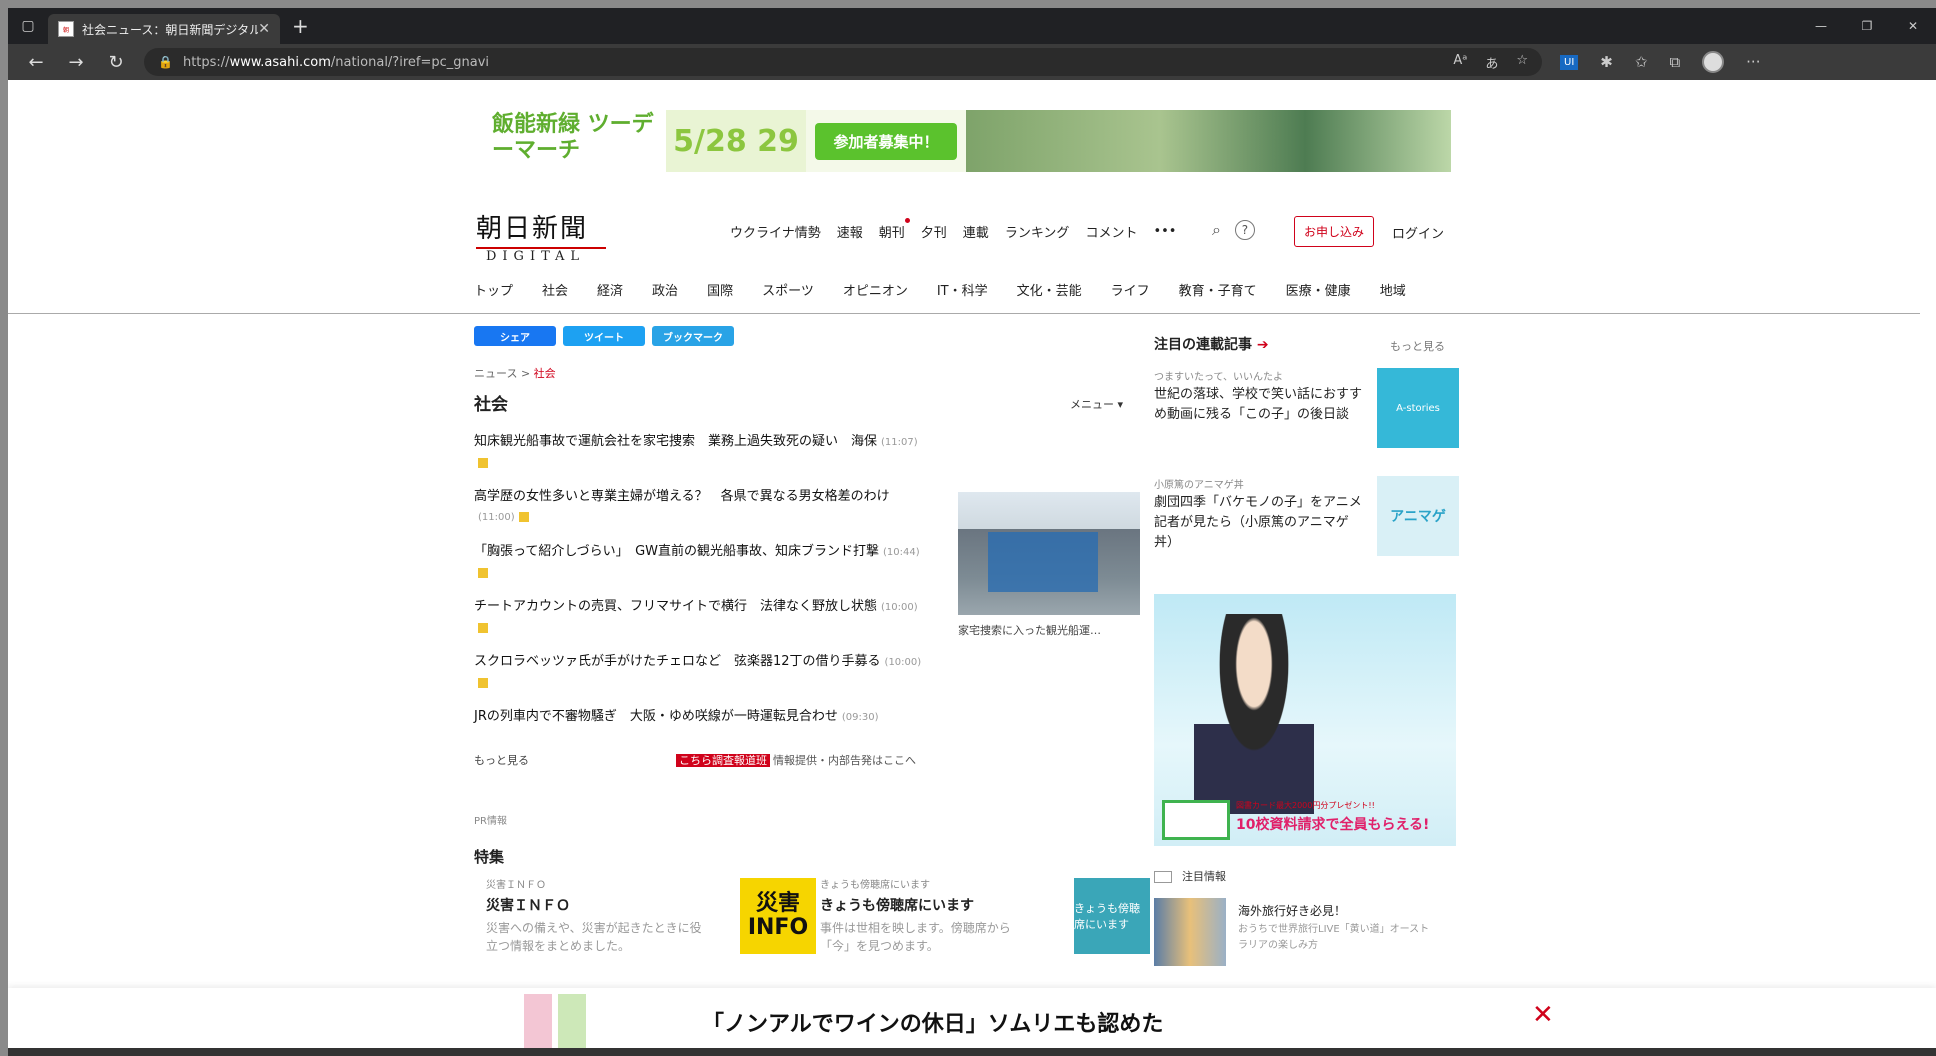 The height and width of the screenshot is (1056, 1936). Describe the element at coordinates (1674, 62) in the screenshot. I see `collections-icon: ⧉` at that location.